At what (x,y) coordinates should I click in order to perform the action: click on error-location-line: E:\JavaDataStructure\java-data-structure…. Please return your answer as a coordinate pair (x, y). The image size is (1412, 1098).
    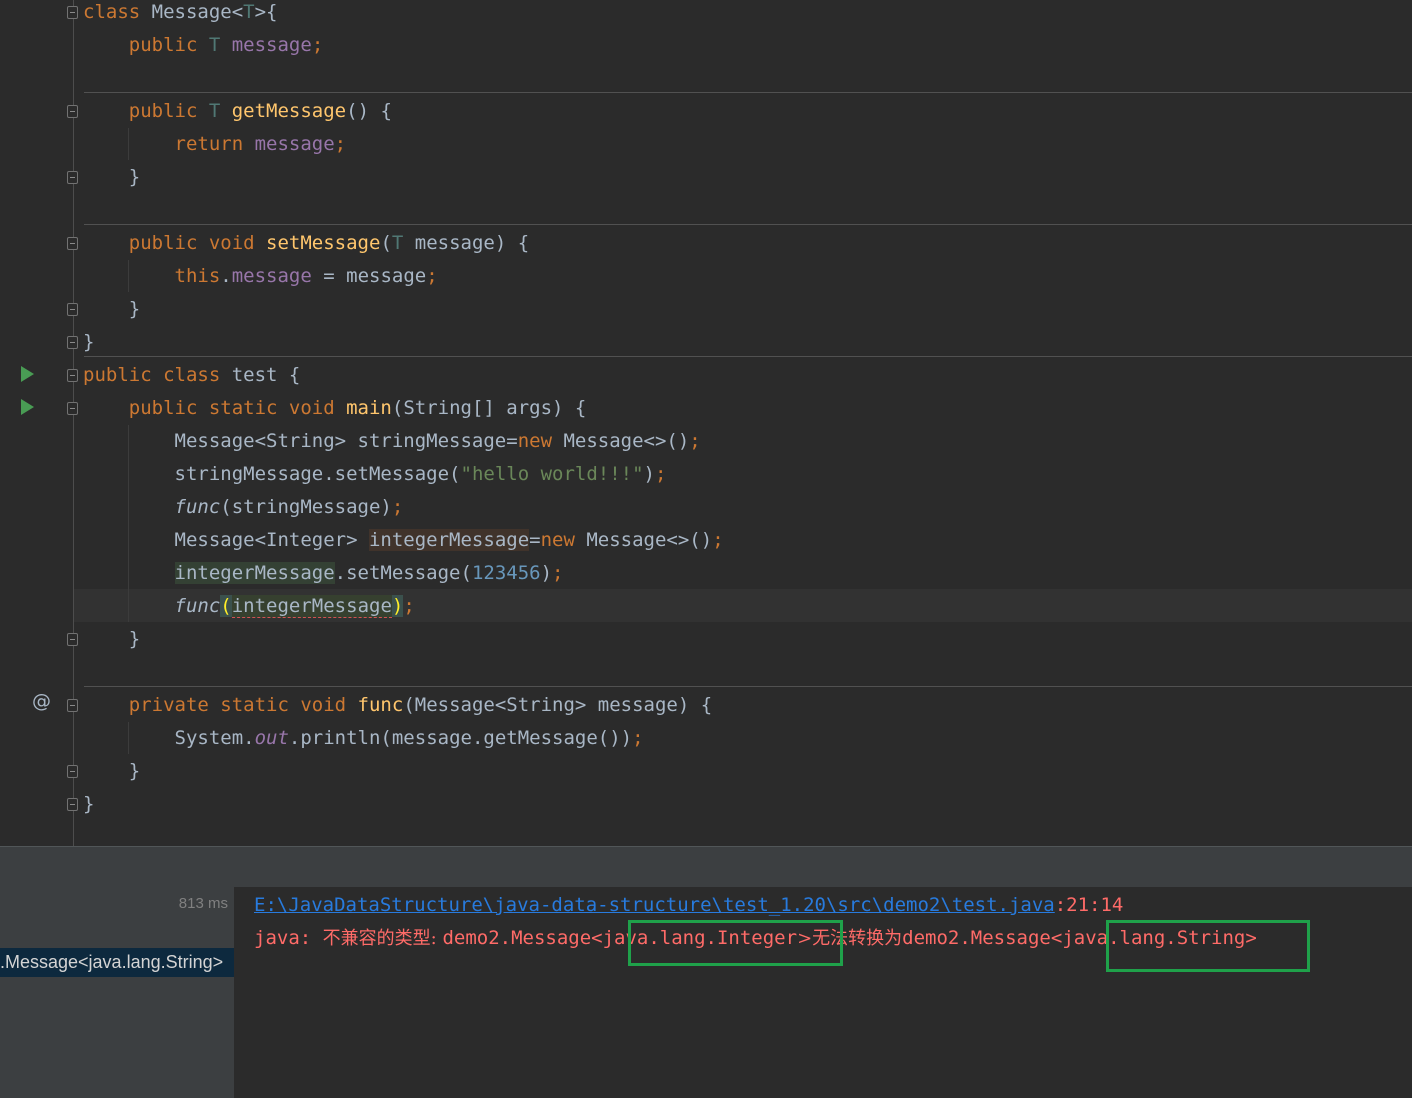
    Looking at the image, I should click on (688, 905).